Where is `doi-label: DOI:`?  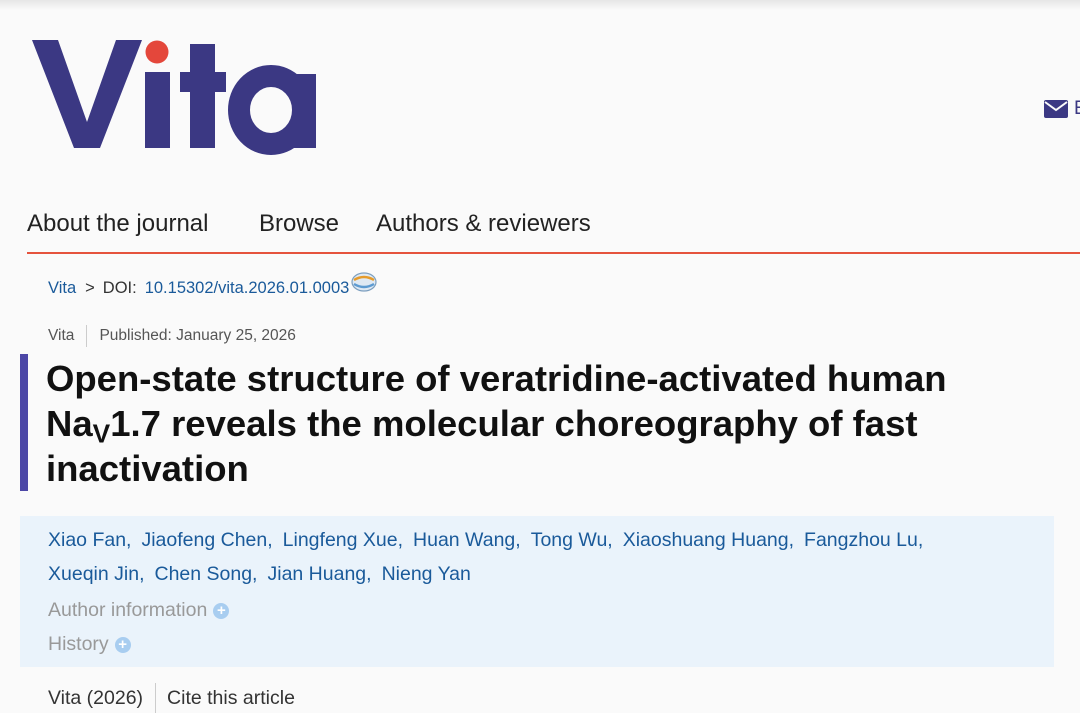 doi-label: DOI: is located at coordinates (119, 288).